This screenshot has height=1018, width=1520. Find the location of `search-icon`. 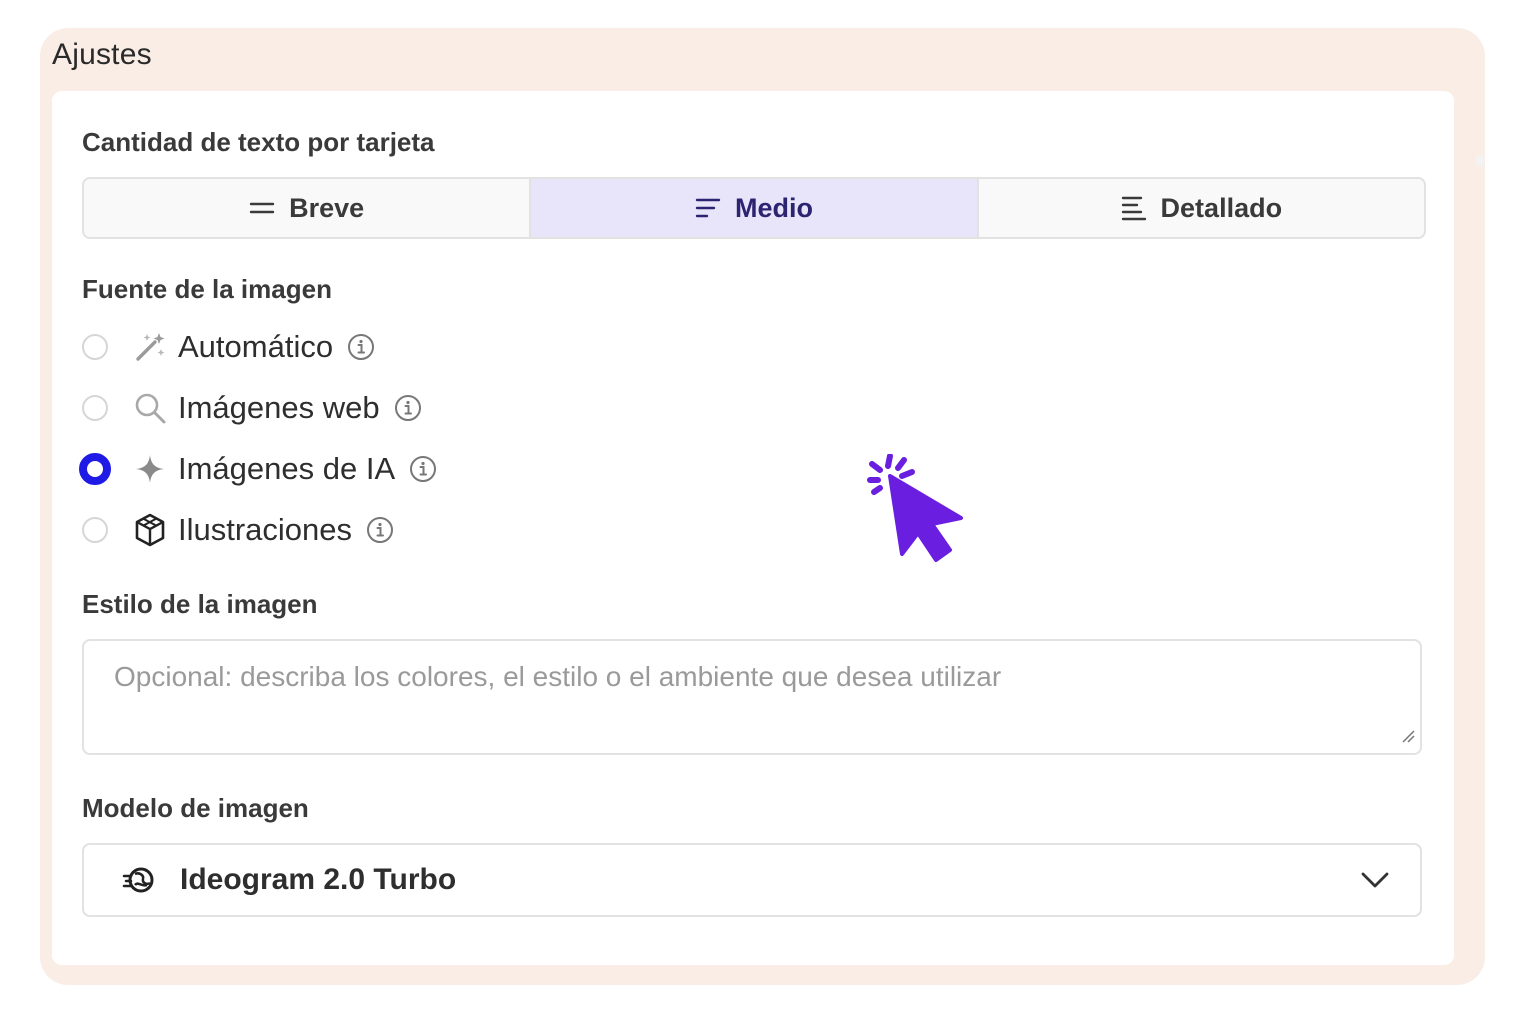

search-icon is located at coordinates (150, 408).